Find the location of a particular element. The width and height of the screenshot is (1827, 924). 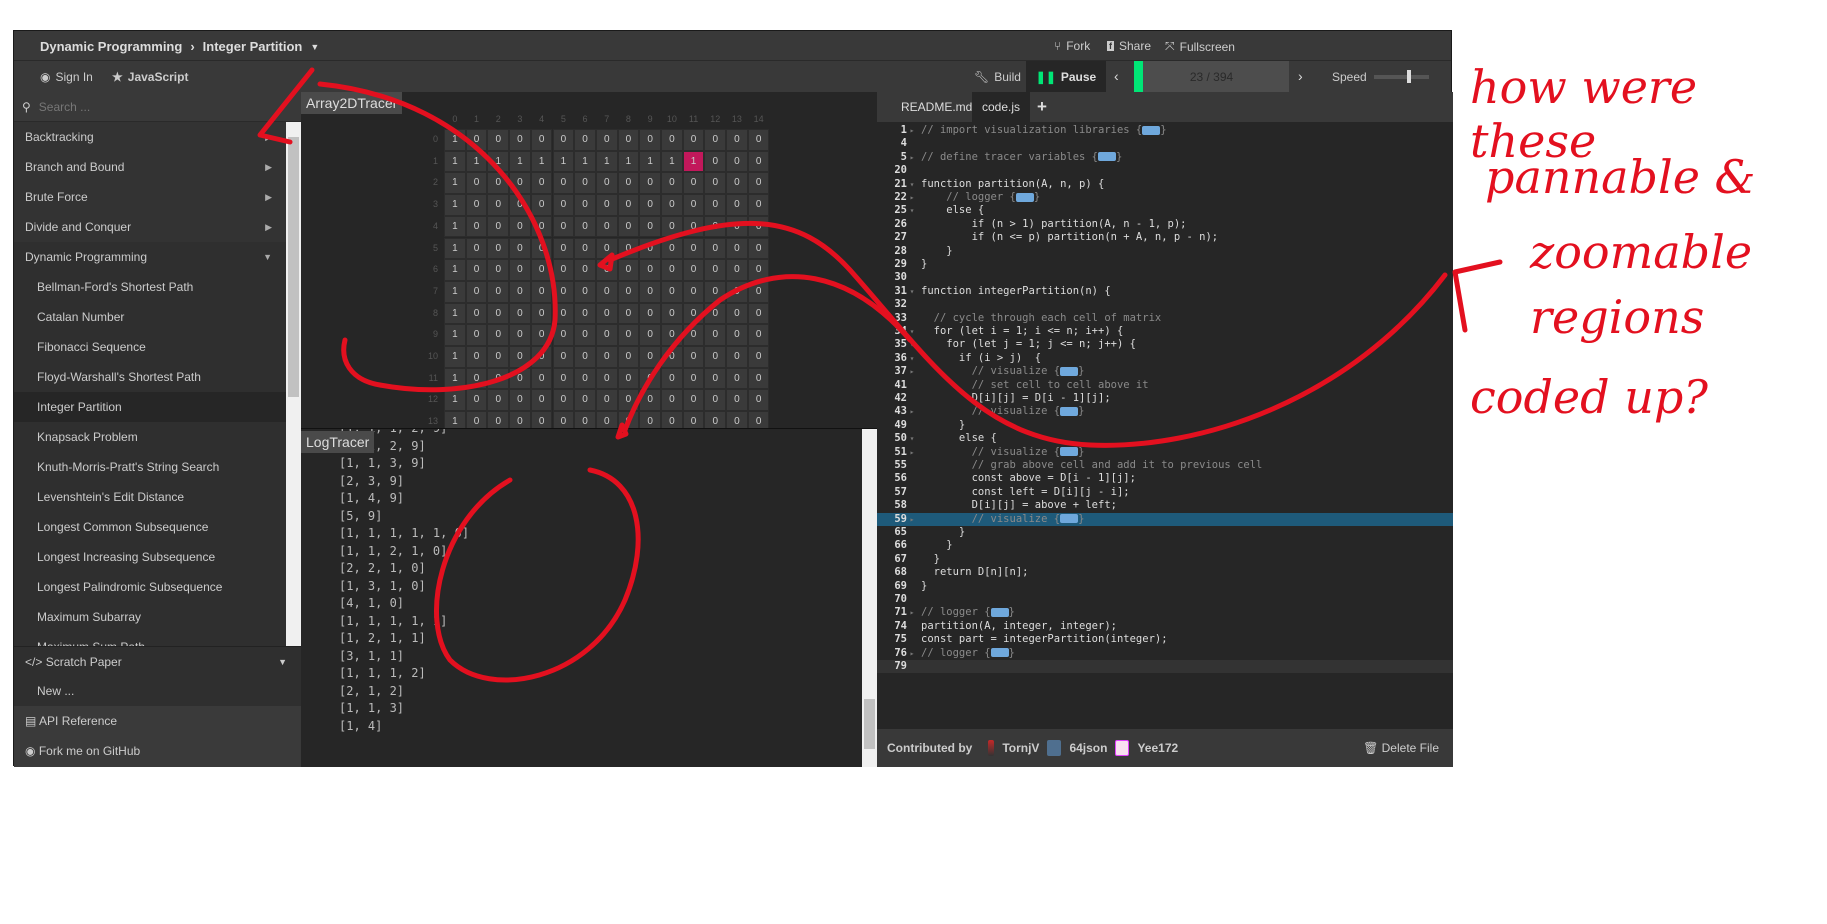

handwritten-note-line: zoomable is located at coordinates (1641, 252).